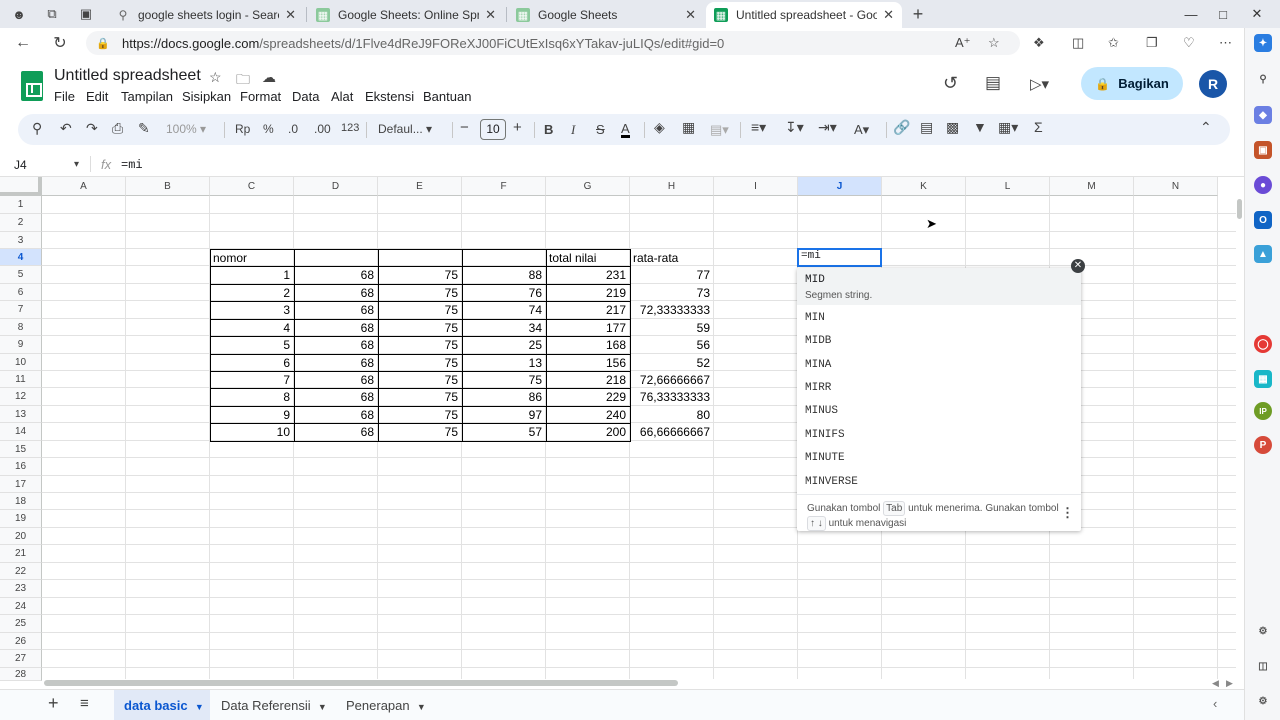  What do you see at coordinates (804, 15) in the screenshot?
I see `browser-tab-untitled-spreadsheet: ▦ Untitled spreadsheet - Google Sp ✕` at bounding box center [804, 15].